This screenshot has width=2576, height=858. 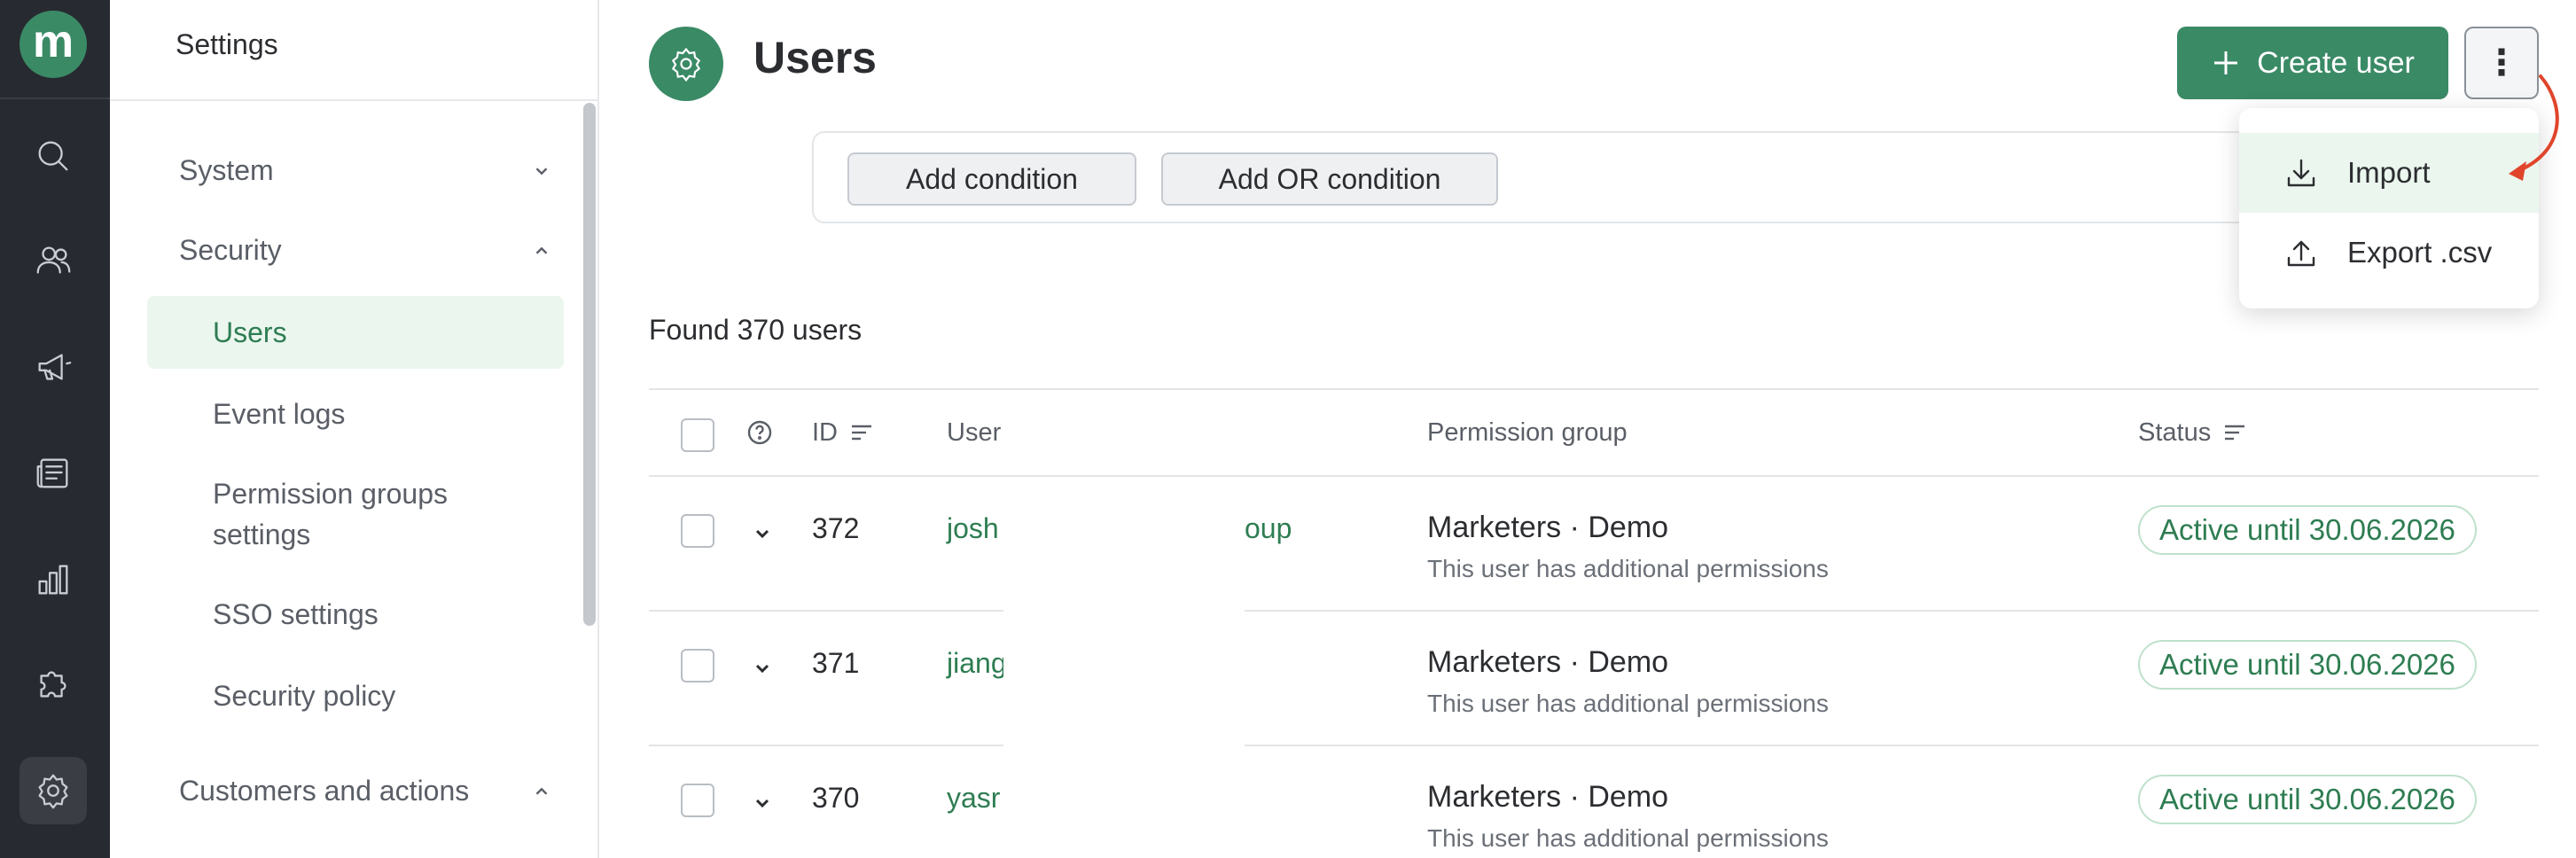 I want to click on sidebar-title: Settings, so click(x=227, y=44).